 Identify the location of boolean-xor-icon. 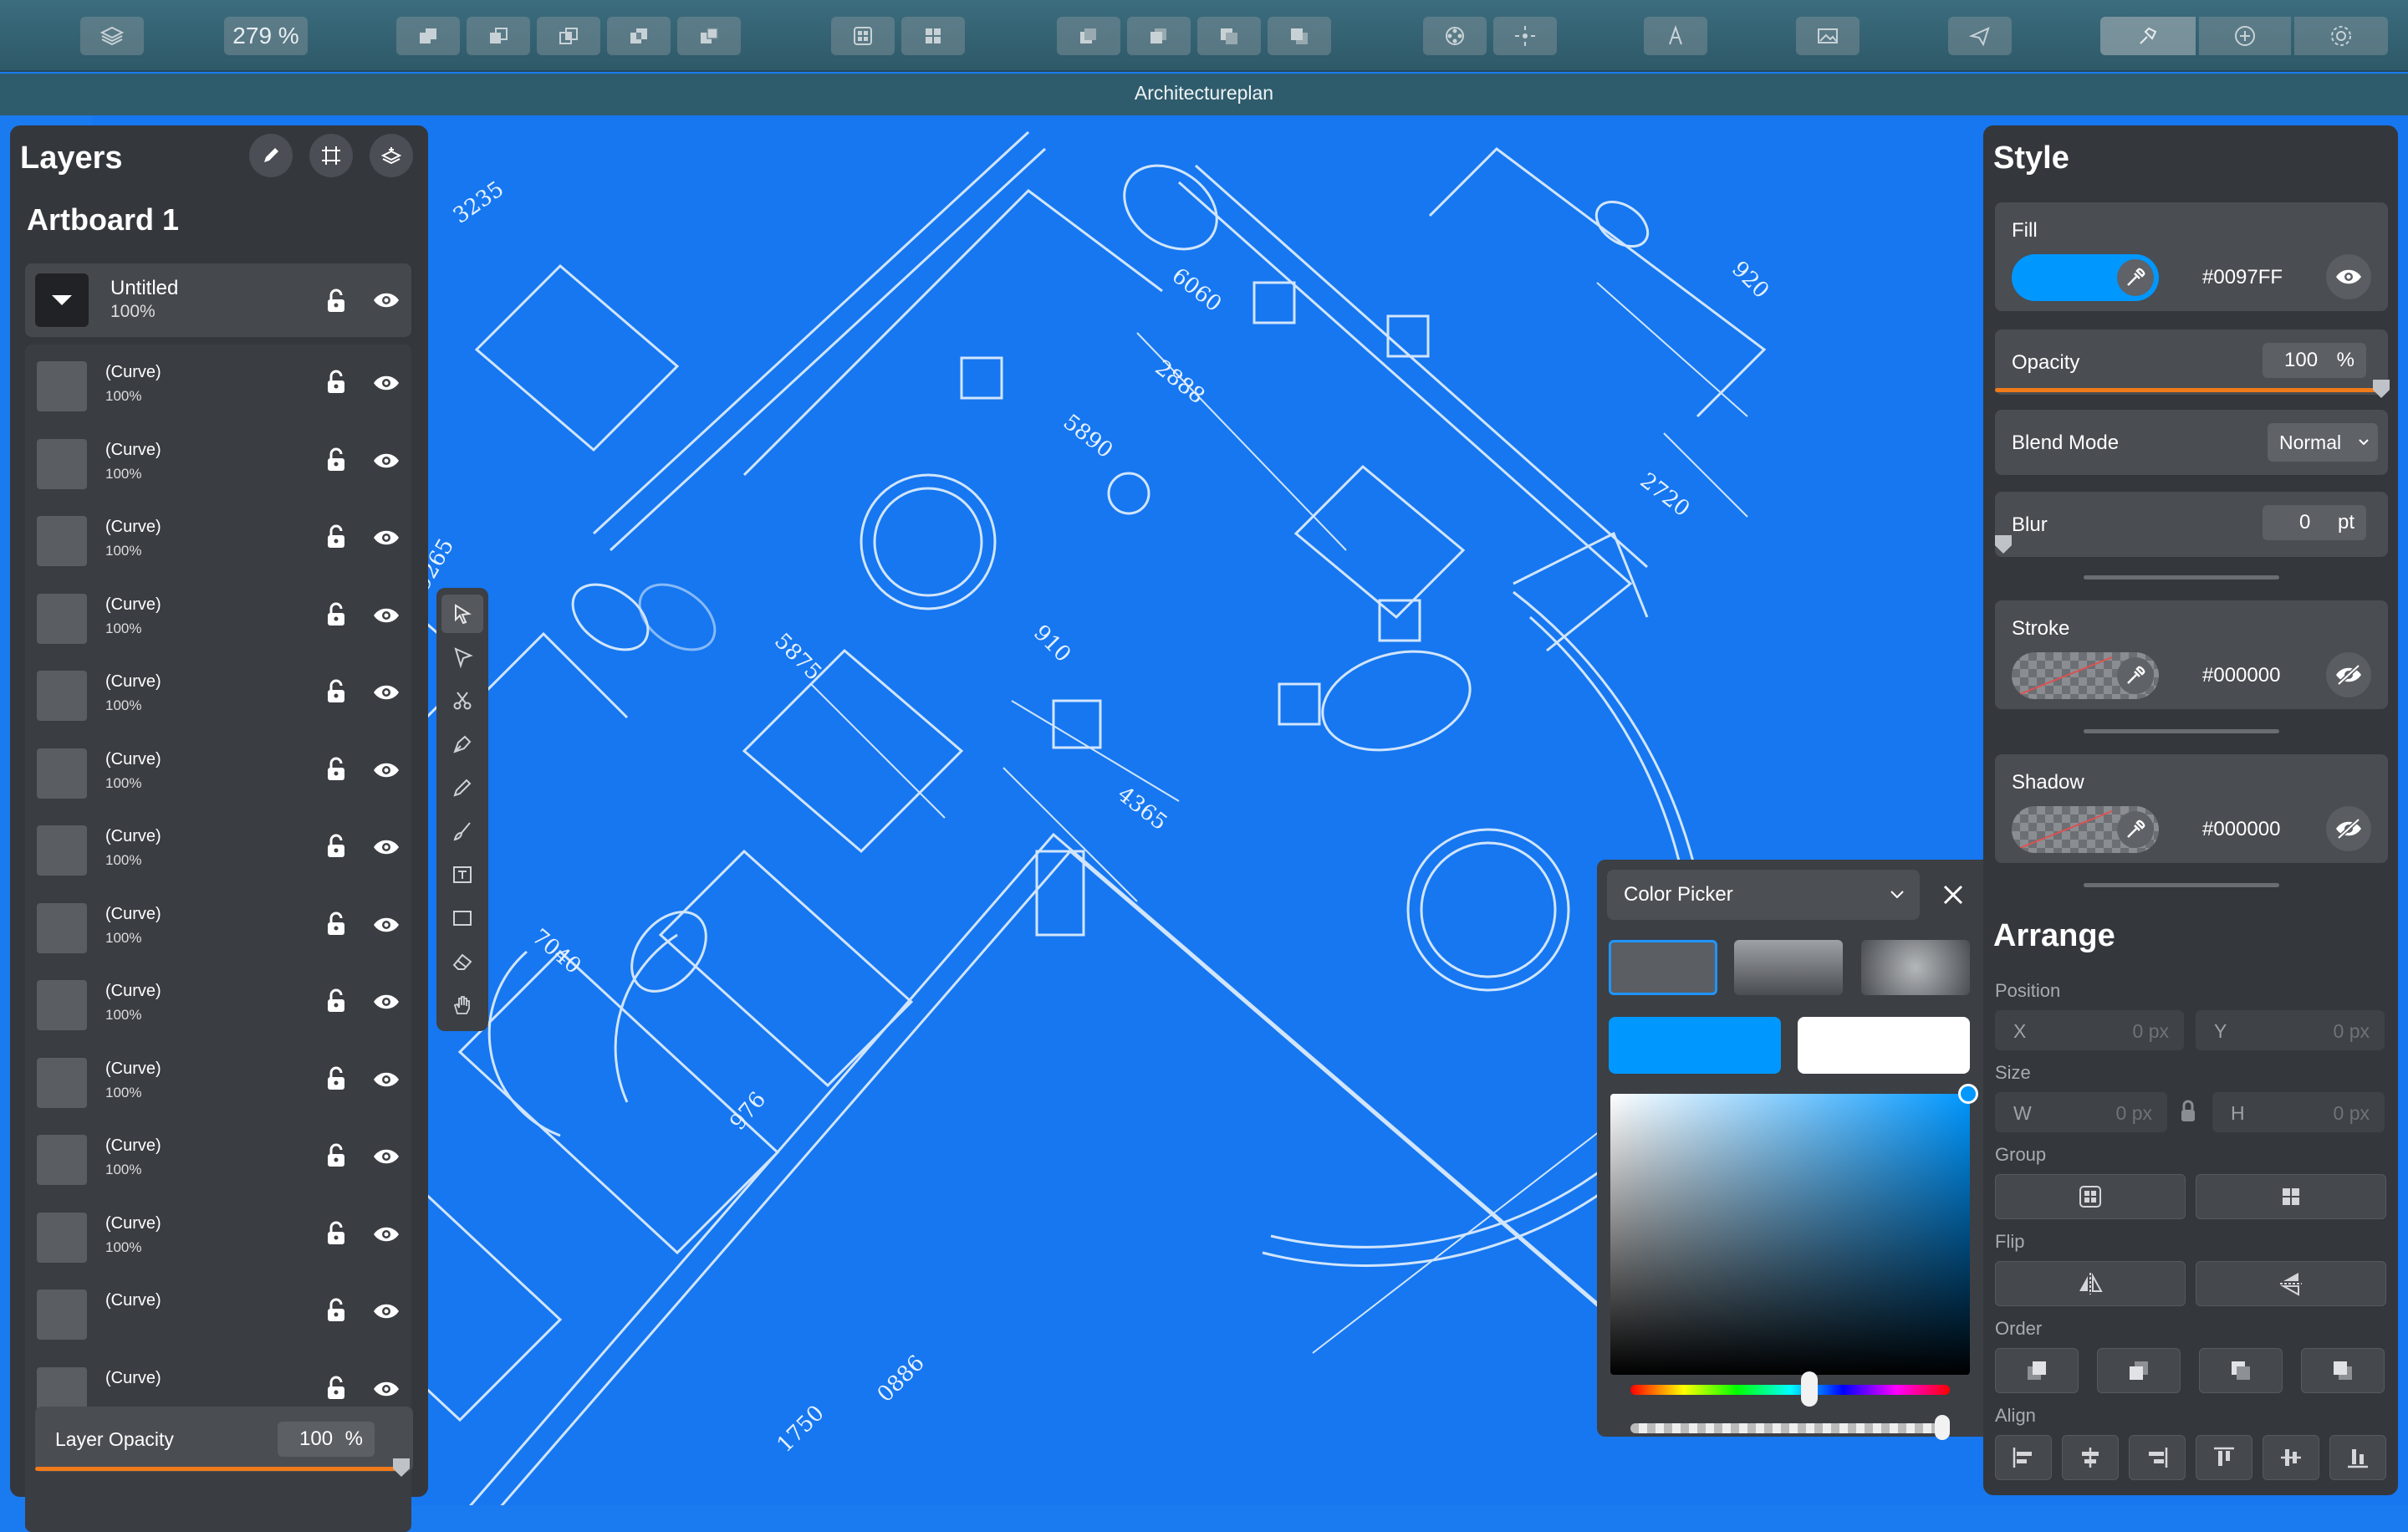
(639, 36).